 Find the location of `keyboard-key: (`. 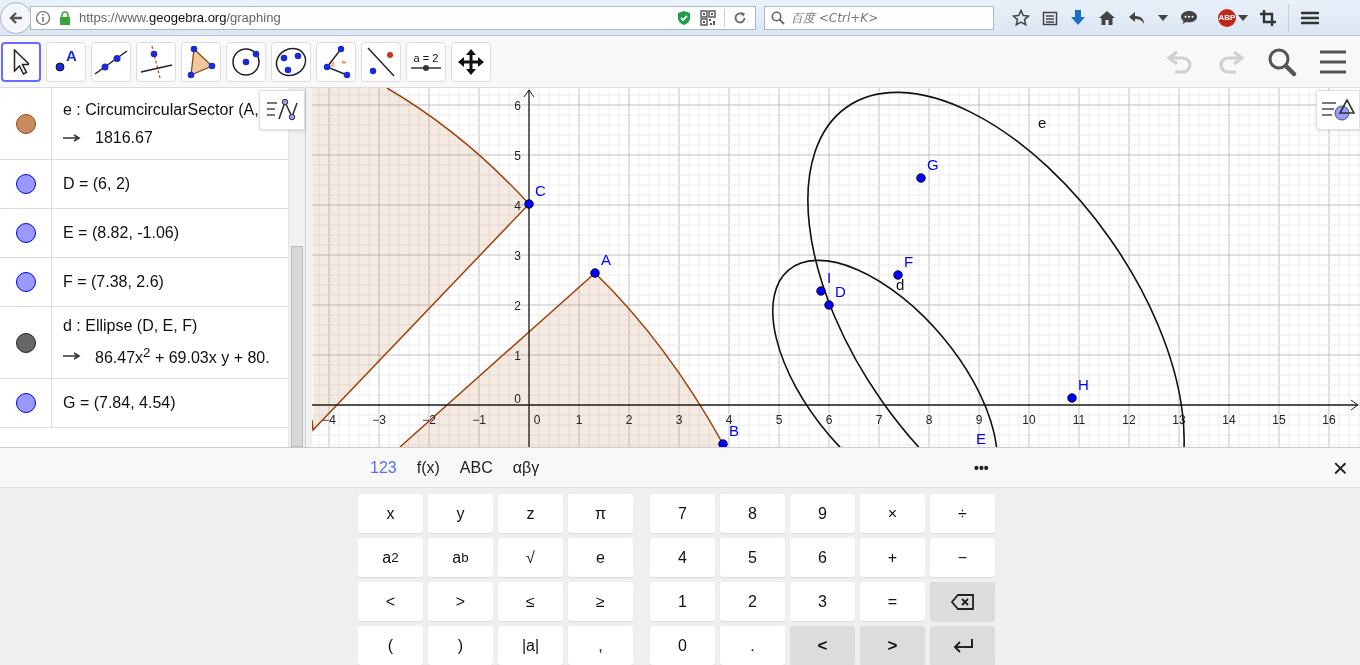

keyboard-key: ( is located at coordinates (390, 645).